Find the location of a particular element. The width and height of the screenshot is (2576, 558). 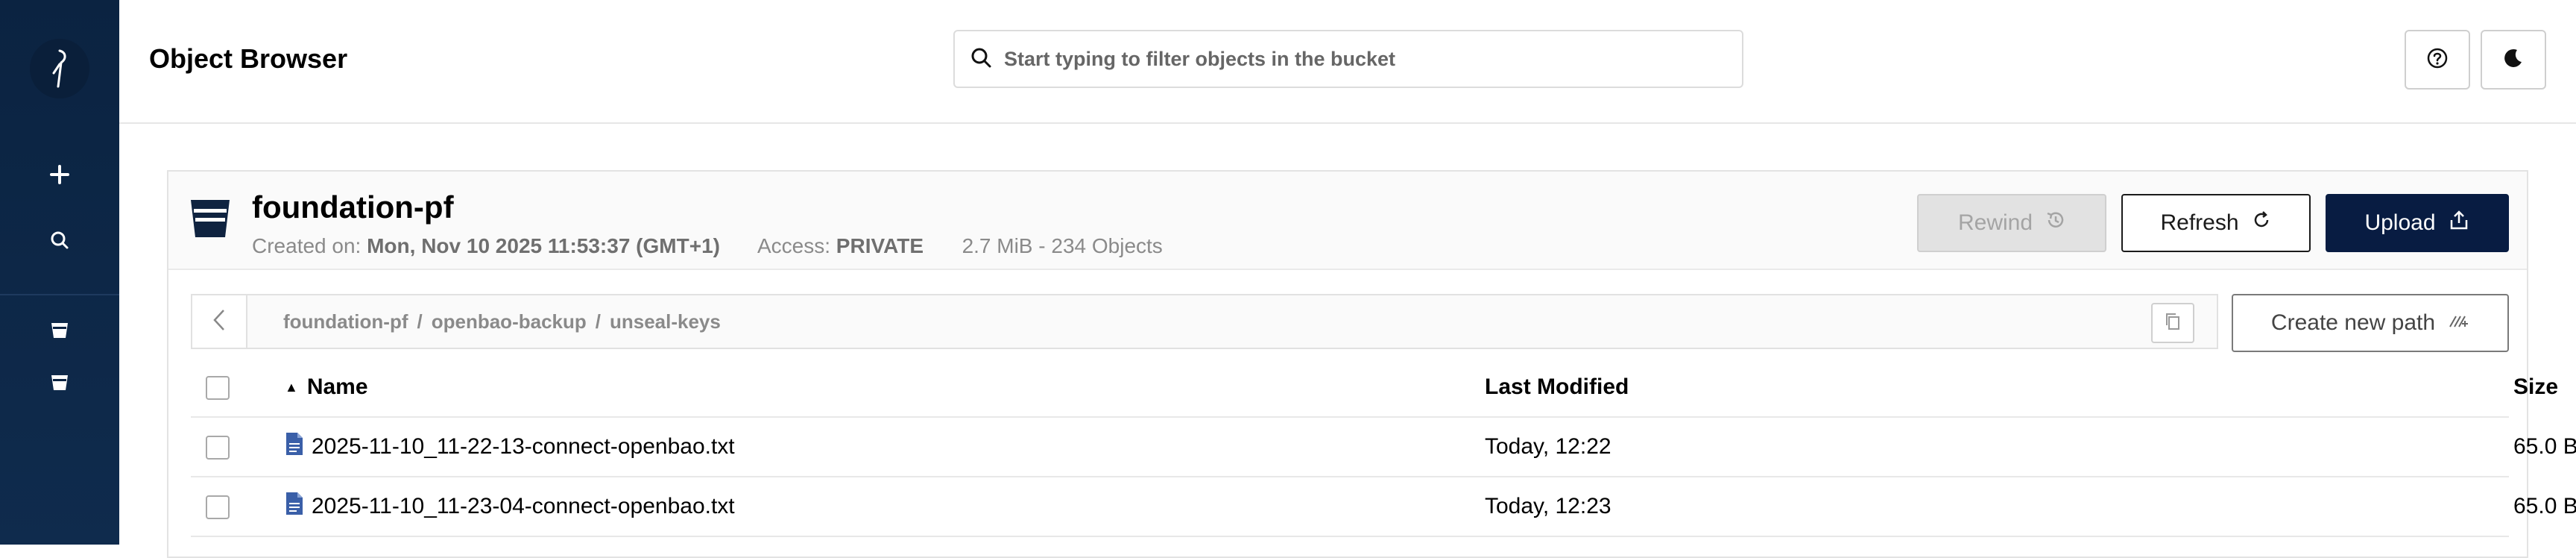

breadcrumb-item: openbao-backup is located at coordinates (509, 321).